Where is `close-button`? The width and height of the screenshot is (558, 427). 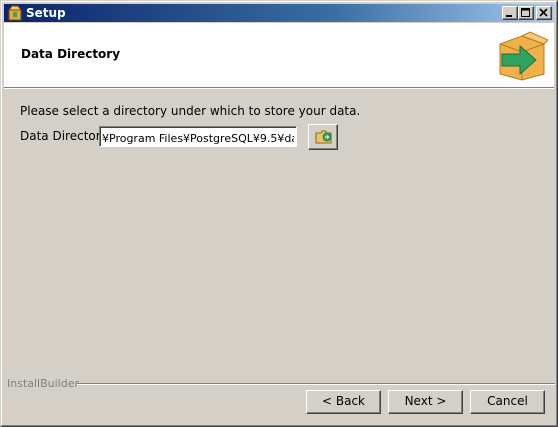 close-button is located at coordinates (544, 13).